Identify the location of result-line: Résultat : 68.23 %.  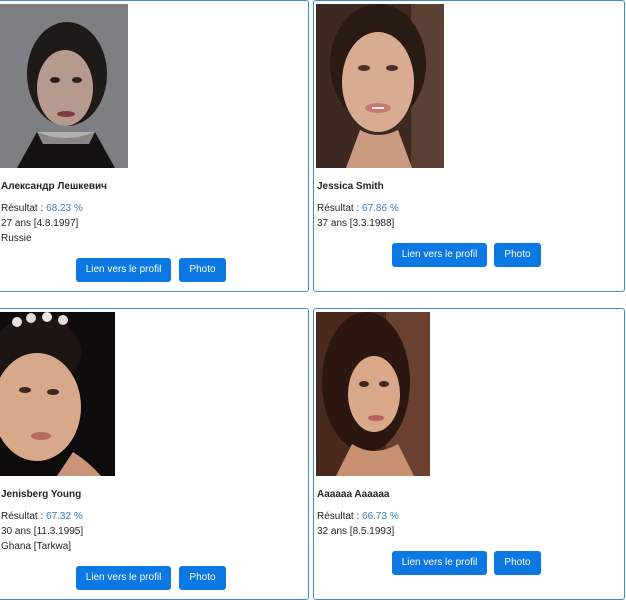
(42, 208).